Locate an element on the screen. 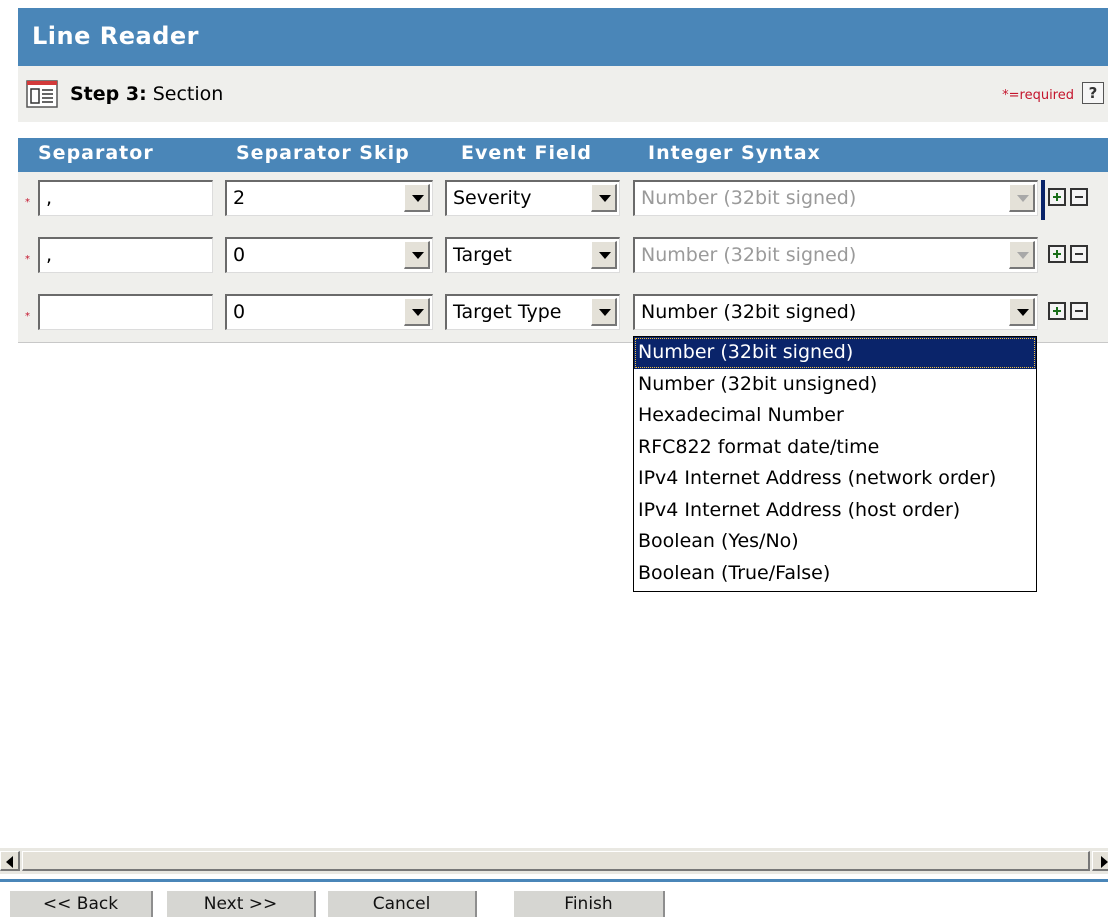 The width and height of the screenshot is (1108, 917). scrollbar-thumb is located at coordinates (556, 861).